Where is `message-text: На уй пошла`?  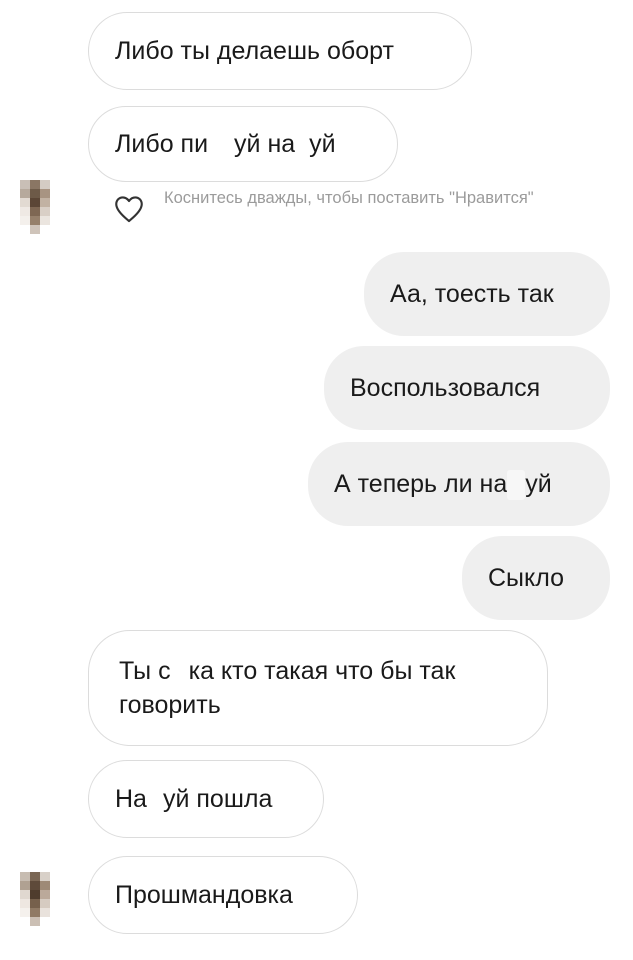 message-text: На уй пошла is located at coordinates (193, 799).